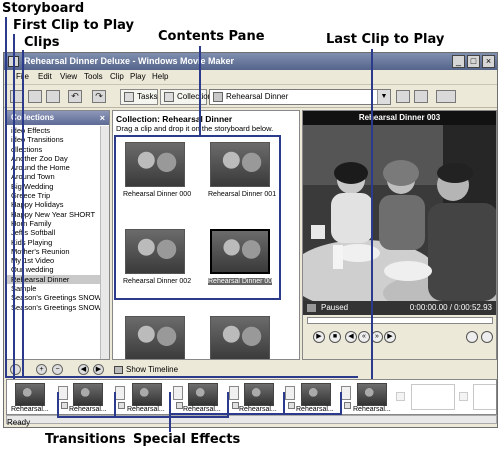 Image resolution: width=500 pixels, height=449 pixels. Describe the element at coordinates (450, 307) in the screenshot. I see `playback-time: 0:00:00.00 / 0:00:52.93` at that location.